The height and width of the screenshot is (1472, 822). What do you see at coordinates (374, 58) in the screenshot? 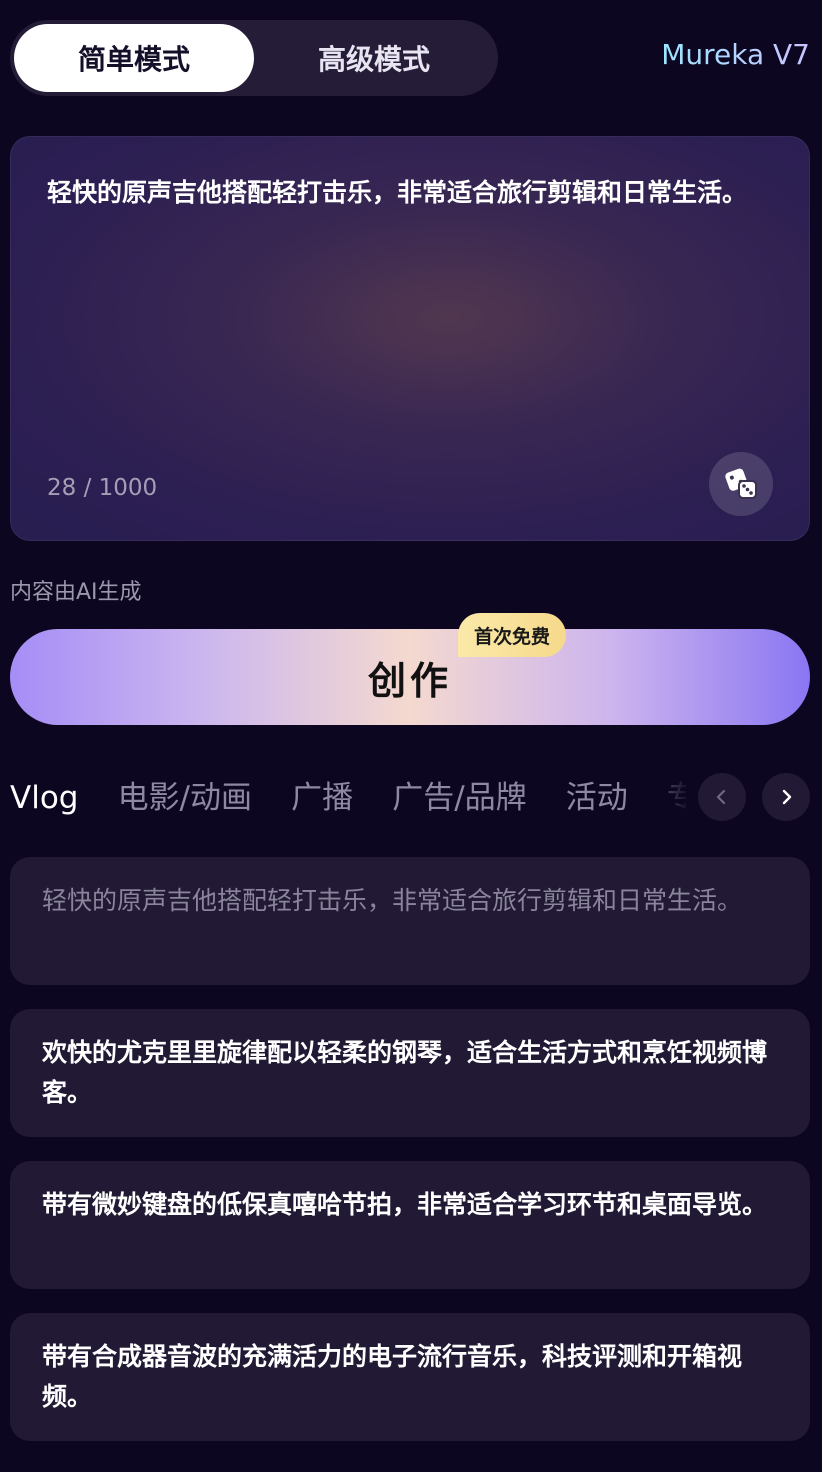
I see `advanced-mode-button: 高级模式` at bounding box center [374, 58].